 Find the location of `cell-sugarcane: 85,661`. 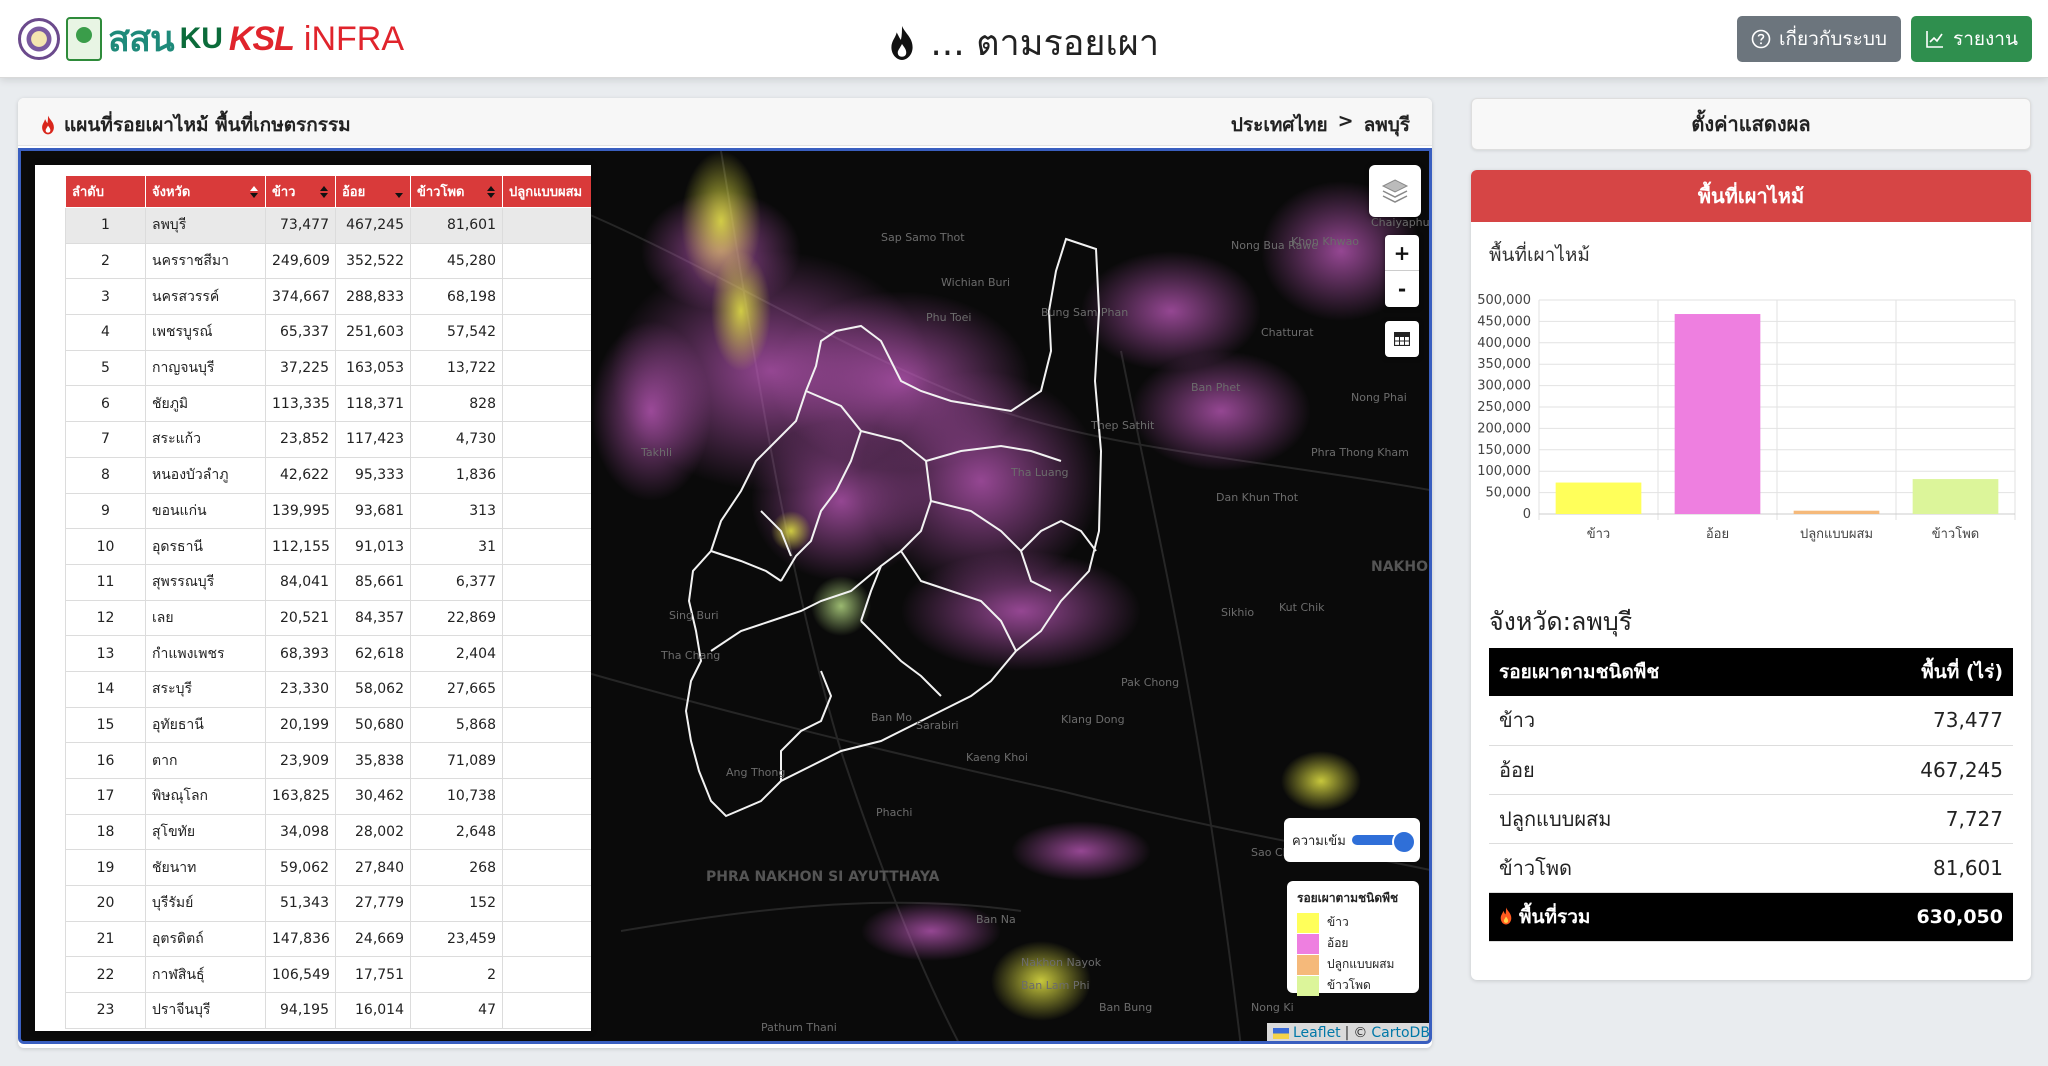

cell-sugarcane: 85,661 is located at coordinates (373, 582).